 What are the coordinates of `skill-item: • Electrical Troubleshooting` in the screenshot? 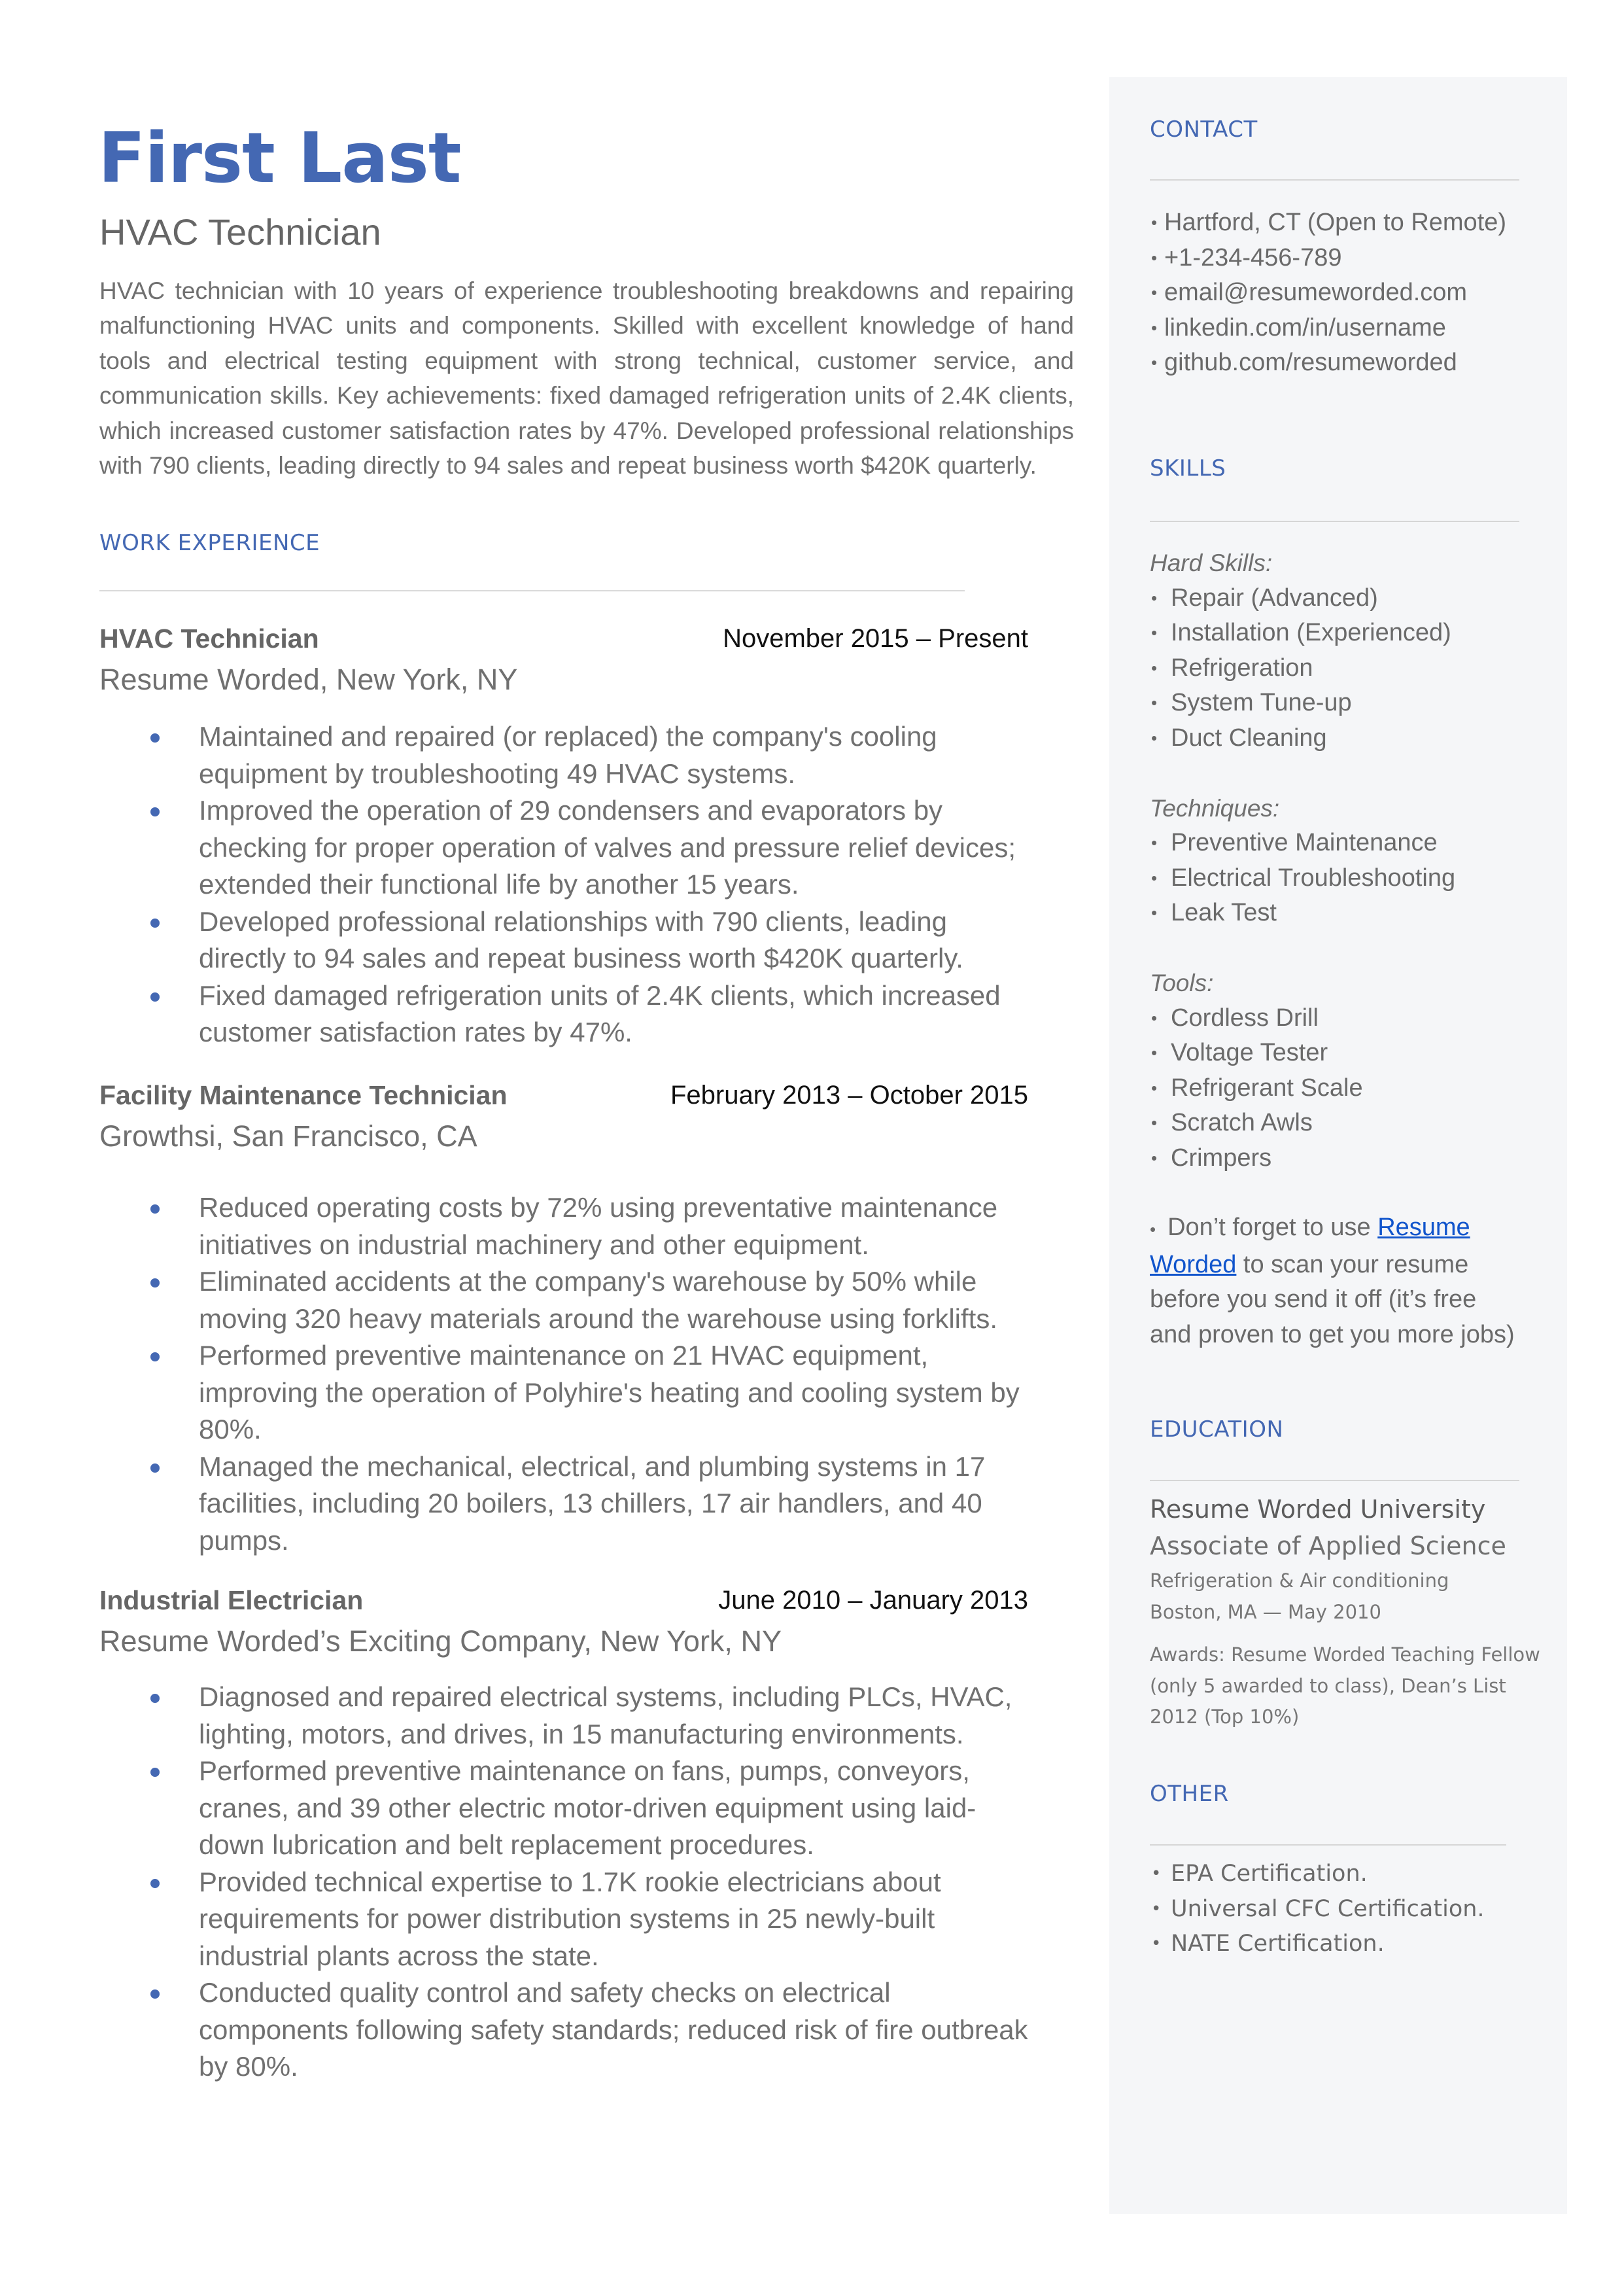 It's located at (1302, 878).